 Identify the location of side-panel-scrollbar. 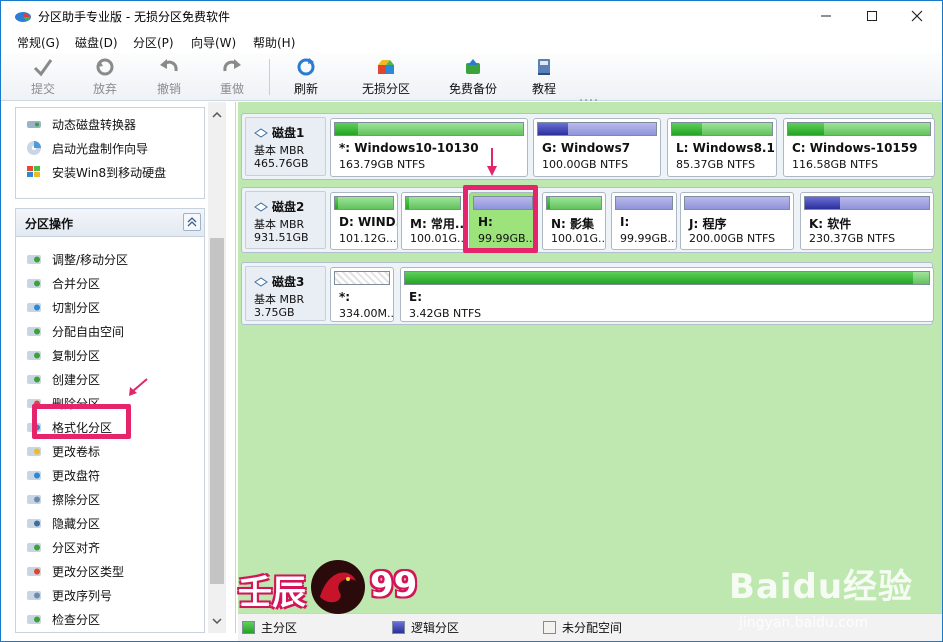
(217, 367).